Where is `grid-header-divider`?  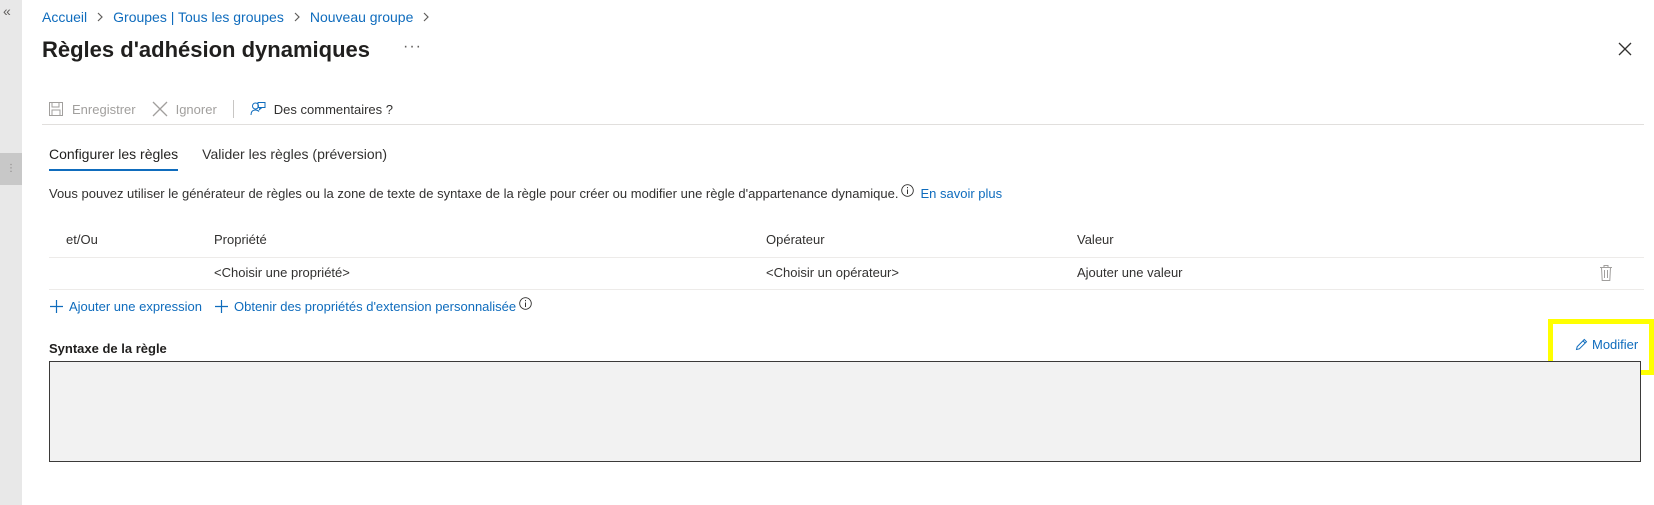 grid-header-divider is located at coordinates (846, 257).